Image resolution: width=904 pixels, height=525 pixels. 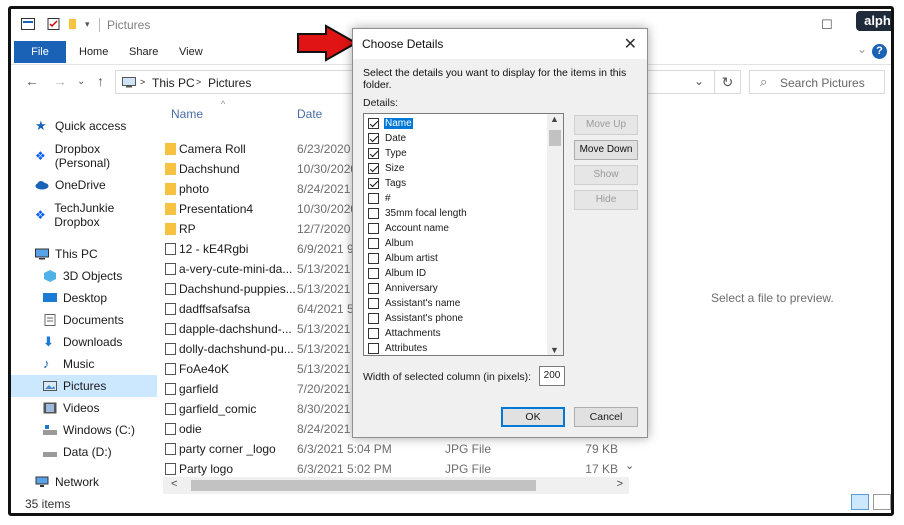 I want to click on forward-icon: →, so click(x=60, y=81).